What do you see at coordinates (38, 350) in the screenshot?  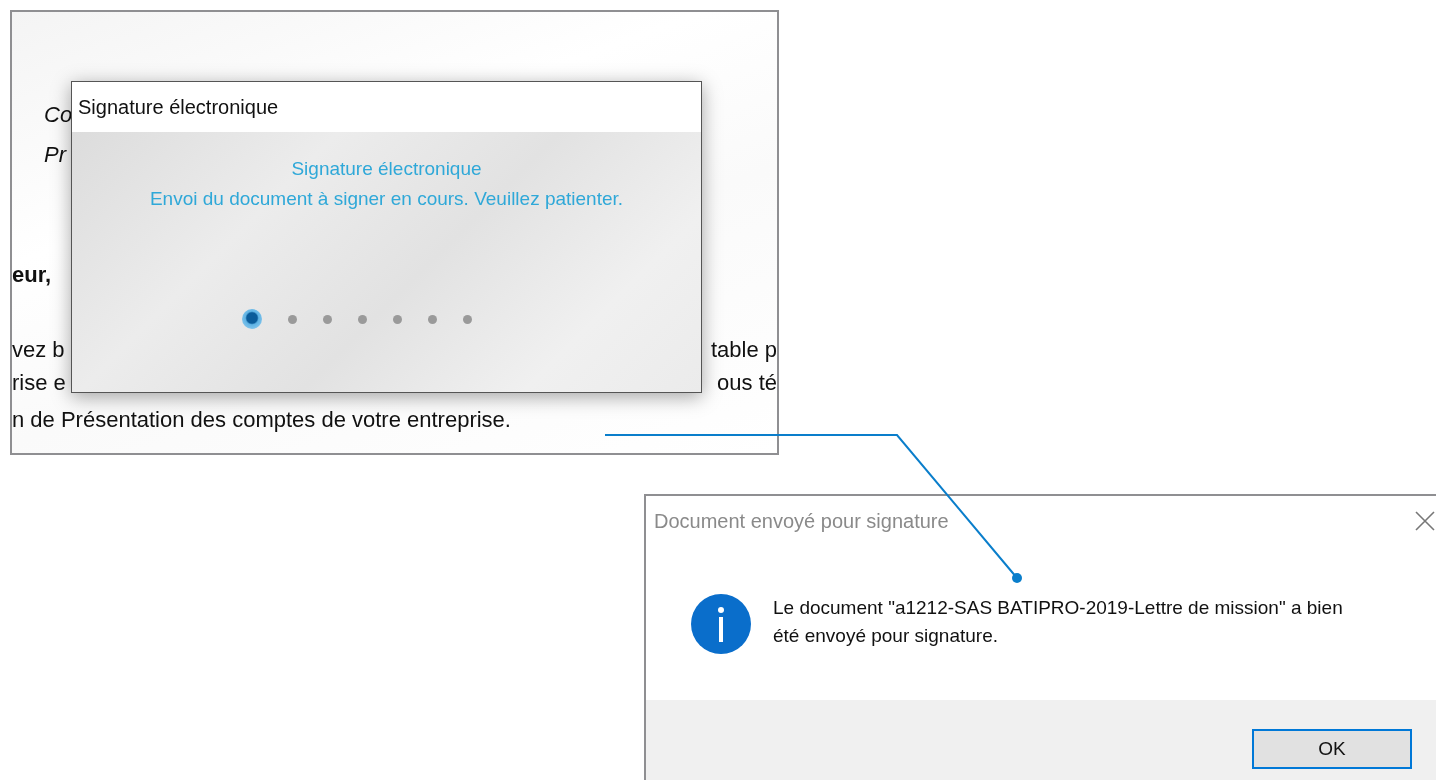 I see `document-text: vez b` at bounding box center [38, 350].